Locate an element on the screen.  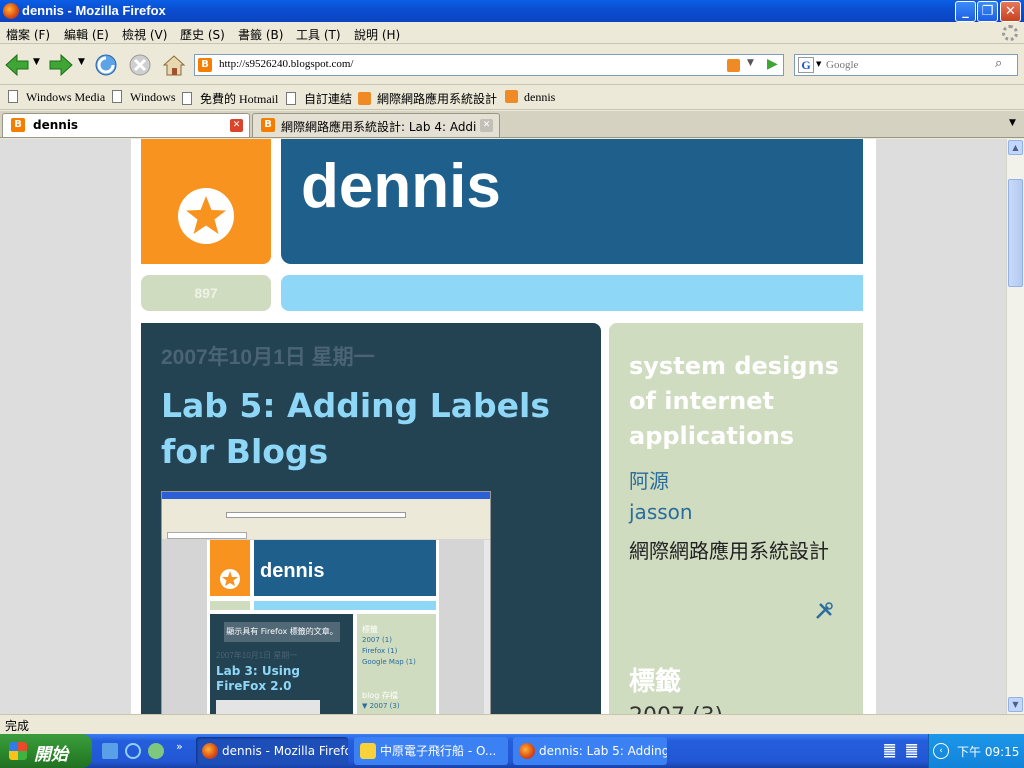
screenshot-tab is located at coordinates (207, 535).